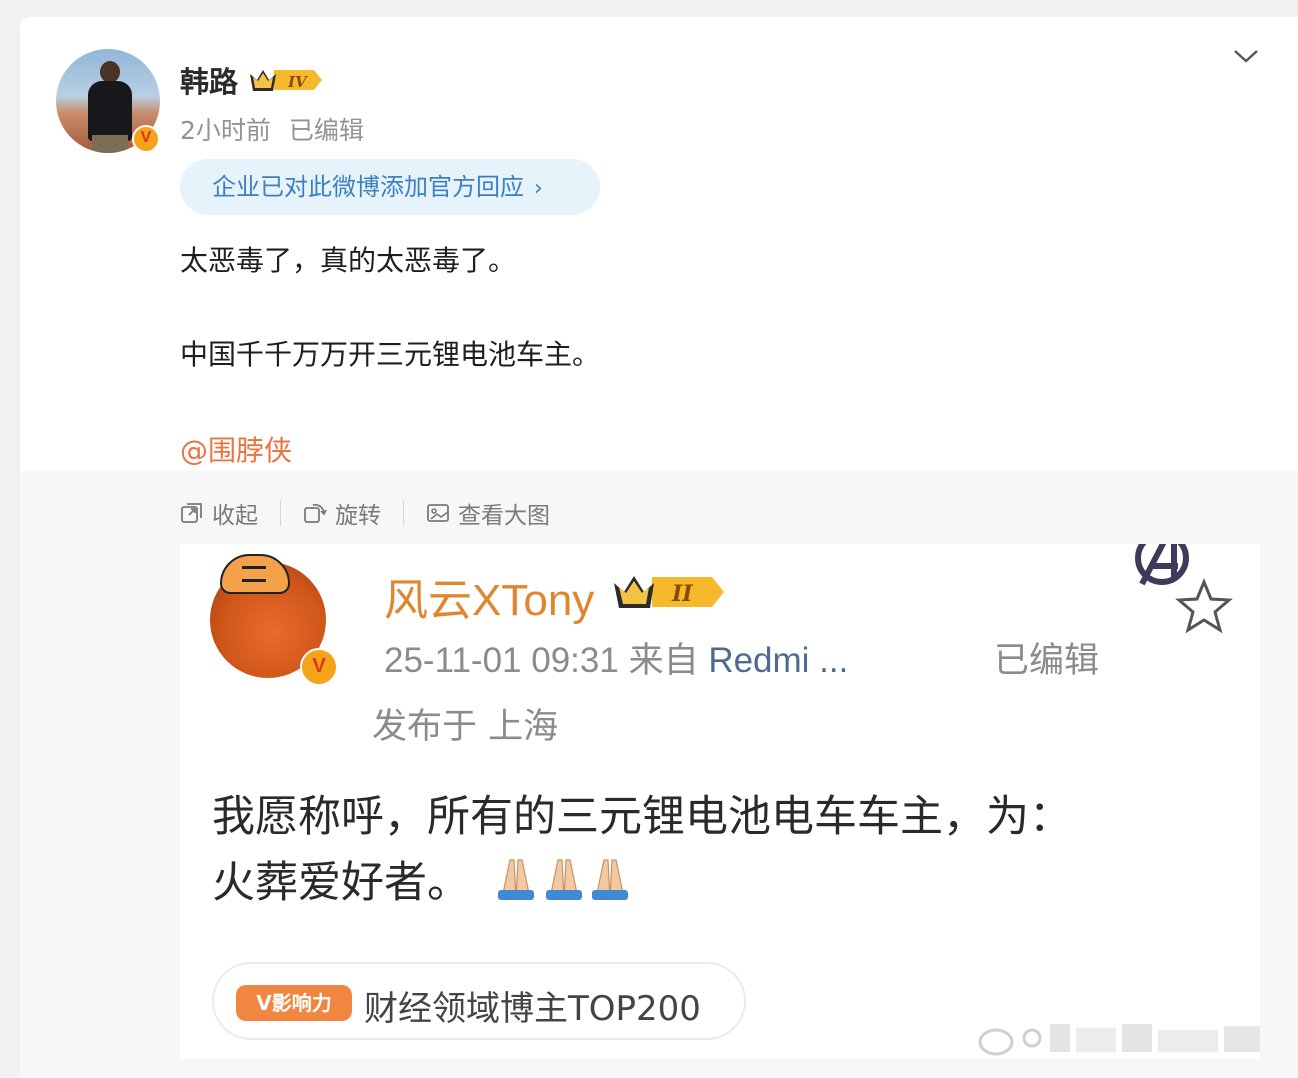 Image resolution: width=1298 pixels, height=1078 pixels. Describe the element at coordinates (297, 82) in the screenshot. I see `level-badge-text: IV` at that location.